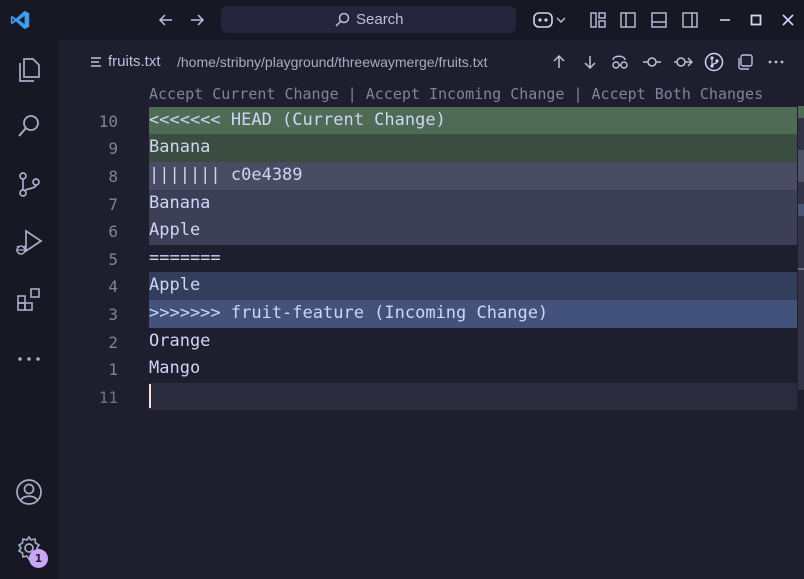 This screenshot has width=804, height=579. What do you see at coordinates (590, 62) in the screenshot?
I see `next-conflict-icon` at bounding box center [590, 62].